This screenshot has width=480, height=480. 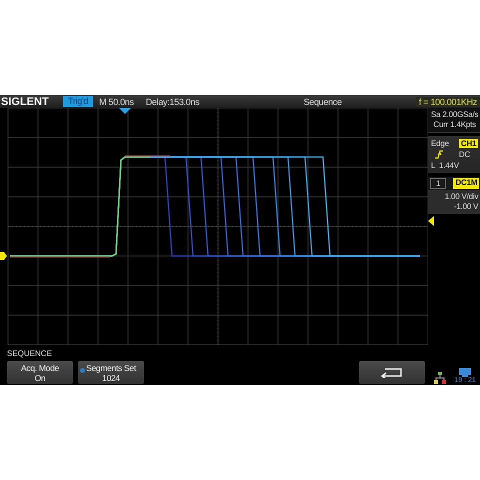 I want to click on channel-number: 1, so click(x=438, y=183).